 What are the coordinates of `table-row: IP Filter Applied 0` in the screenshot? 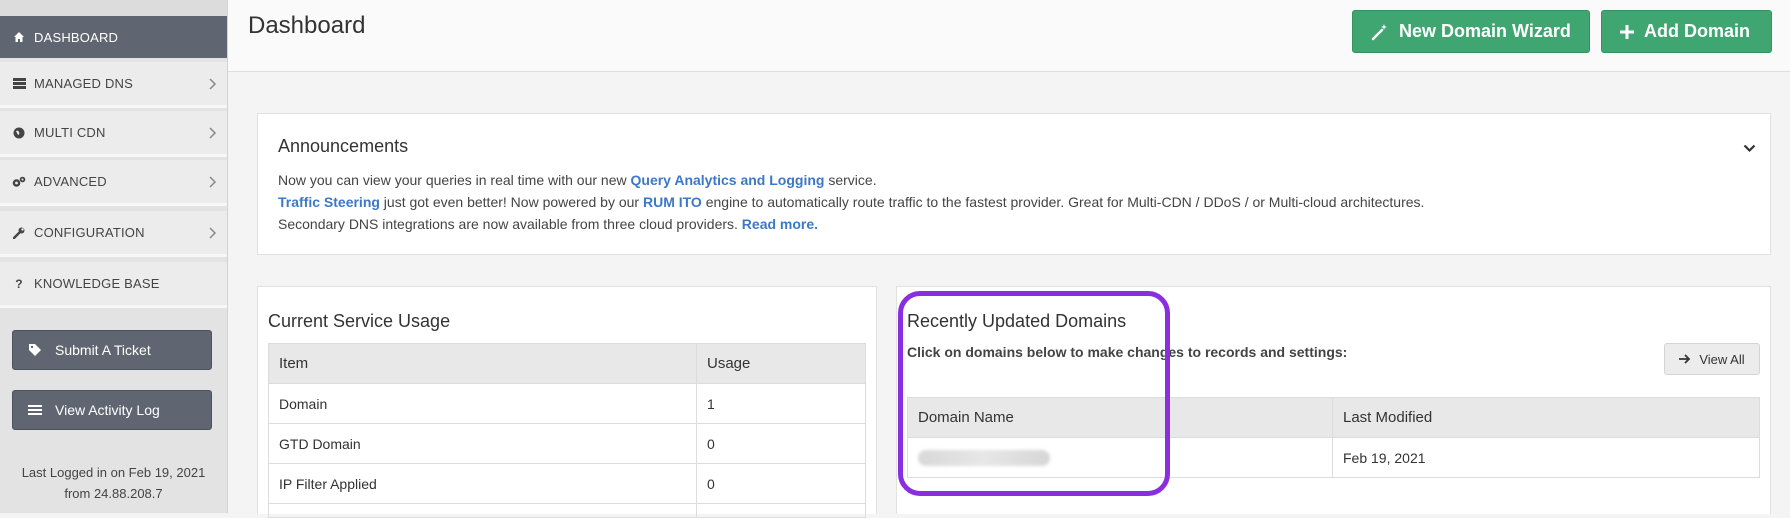 It's located at (567, 483).